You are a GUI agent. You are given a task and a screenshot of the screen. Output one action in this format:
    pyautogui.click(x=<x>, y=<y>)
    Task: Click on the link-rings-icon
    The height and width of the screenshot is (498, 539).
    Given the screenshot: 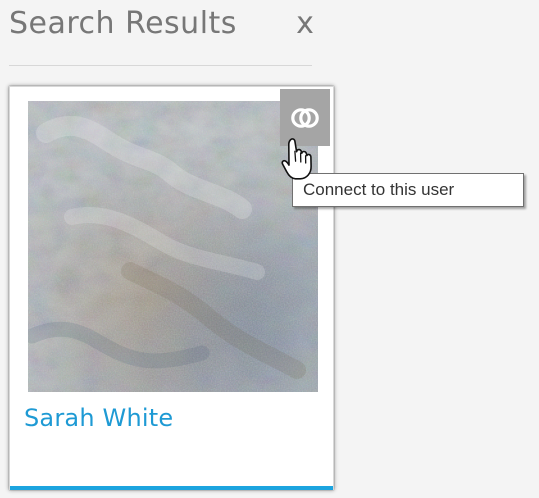 What is the action you would take?
    pyautogui.click(x=305, y=118)
    